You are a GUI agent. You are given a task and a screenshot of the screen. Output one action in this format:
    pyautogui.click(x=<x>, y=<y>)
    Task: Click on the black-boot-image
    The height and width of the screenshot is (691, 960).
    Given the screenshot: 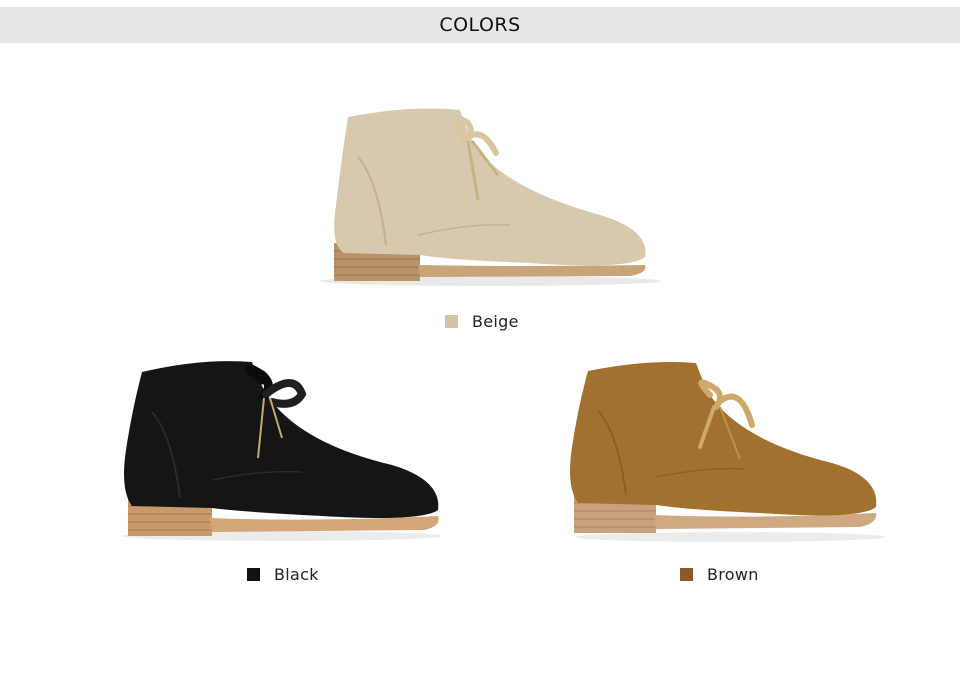 What is the action you would take?
    pyautogui.click(x=282, y=450)
    